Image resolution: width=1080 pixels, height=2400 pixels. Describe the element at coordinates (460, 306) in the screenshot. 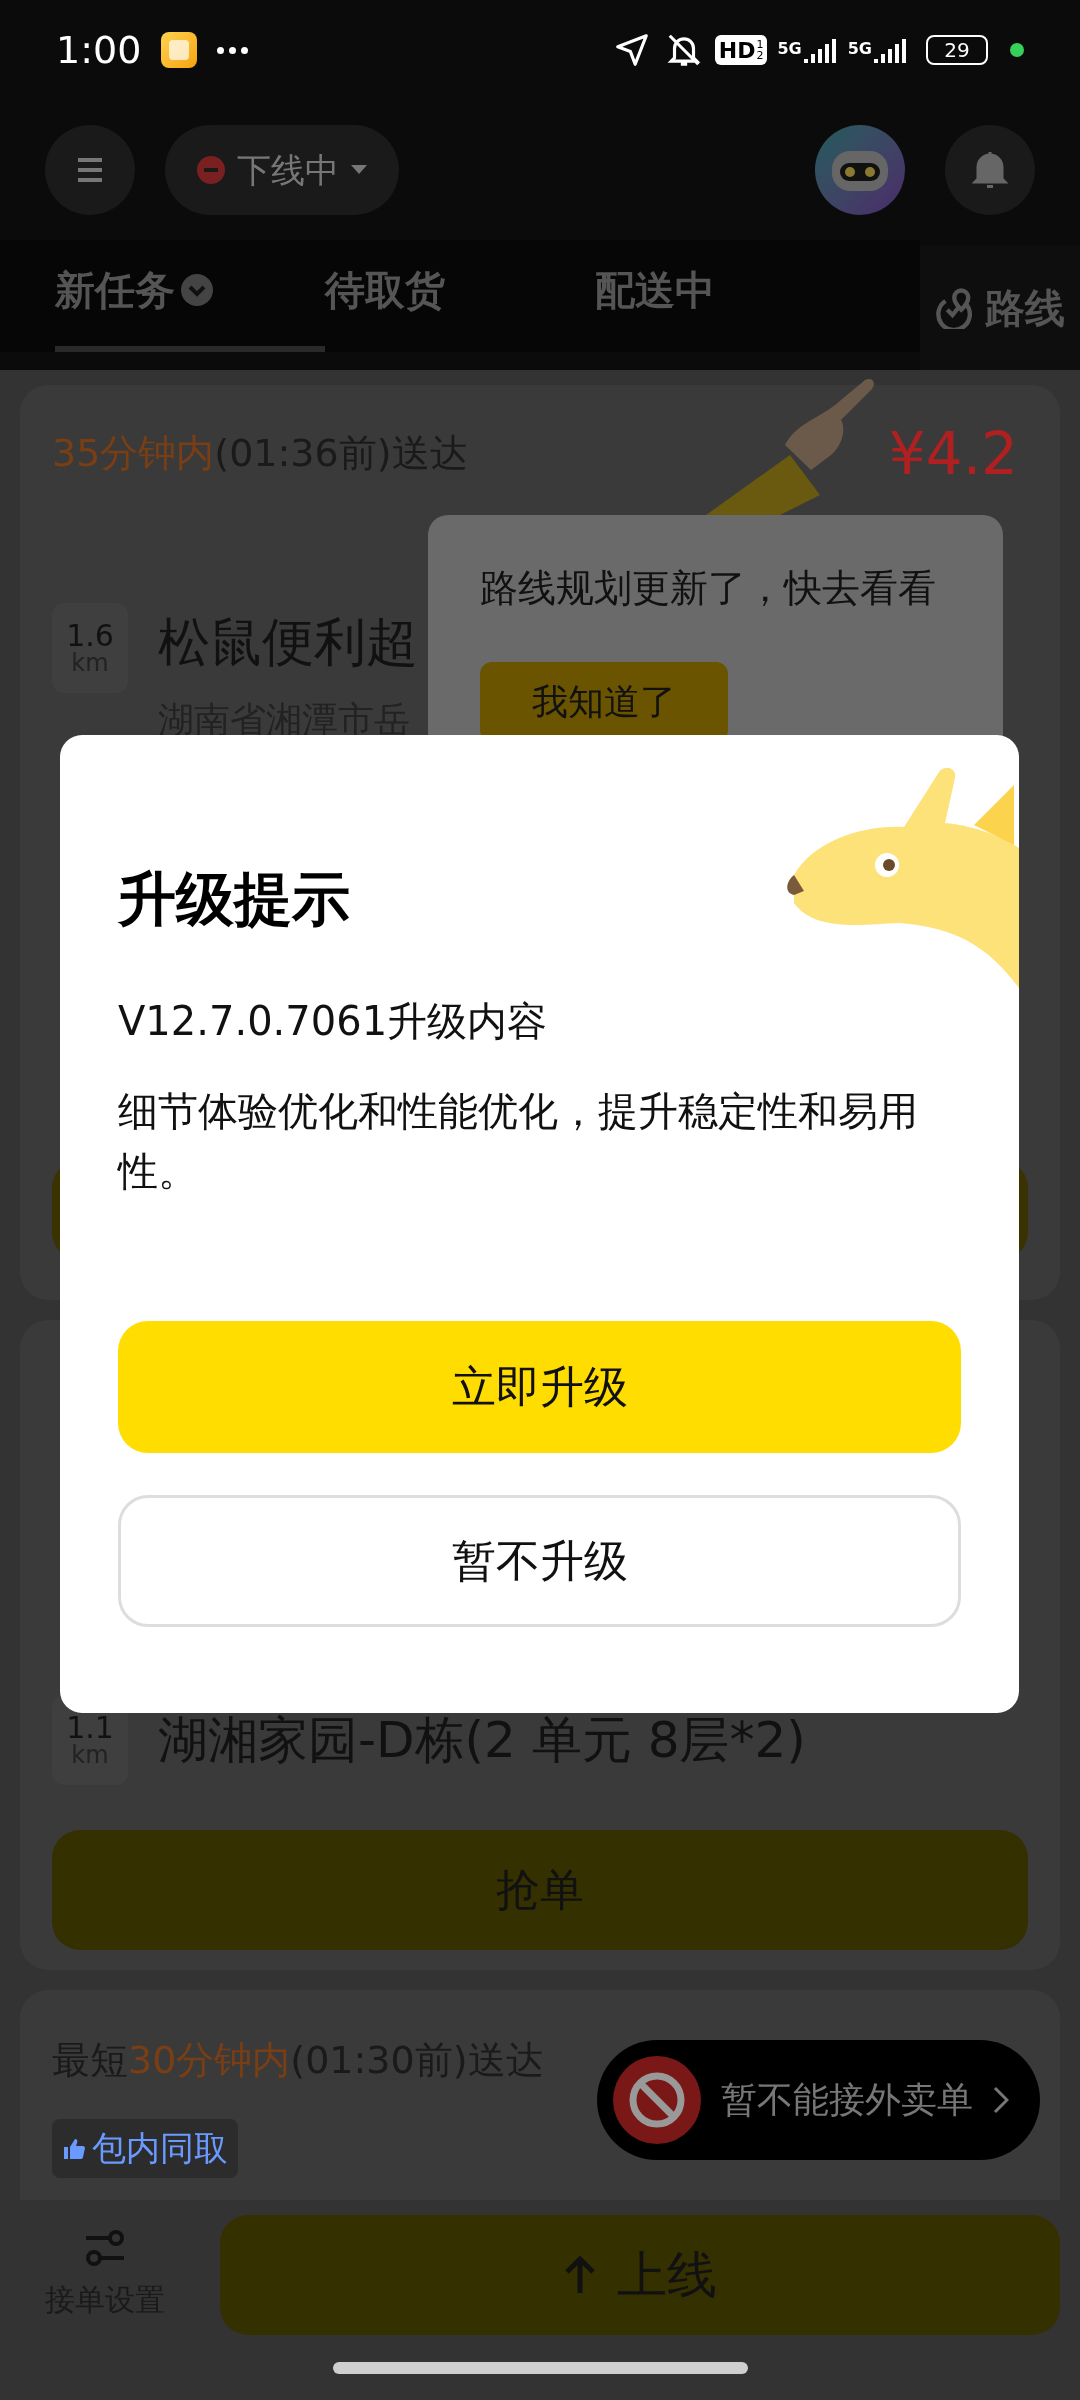

I see `order-tab: 待取货` at that location.